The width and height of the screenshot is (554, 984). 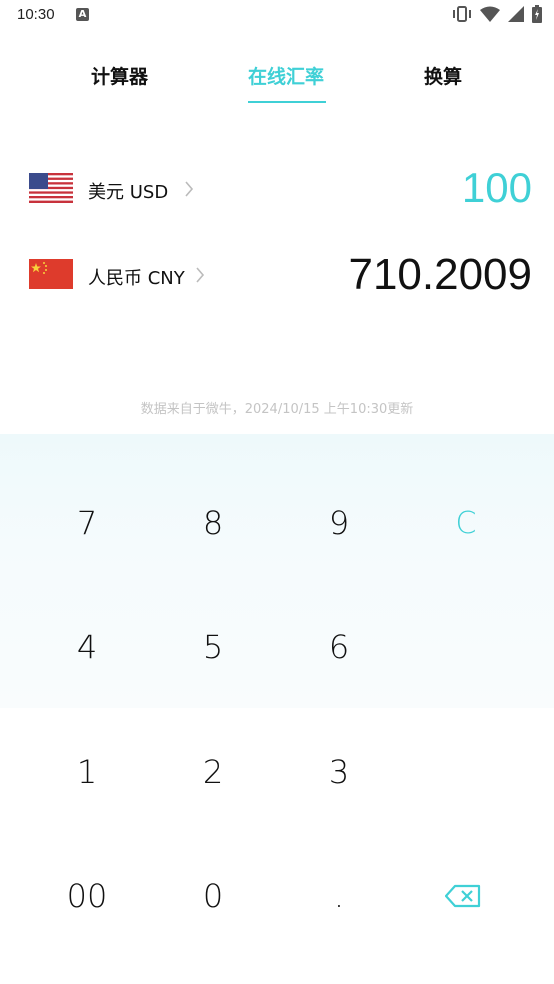 I want to click on key-6: 6, so click(x=339, y=647).